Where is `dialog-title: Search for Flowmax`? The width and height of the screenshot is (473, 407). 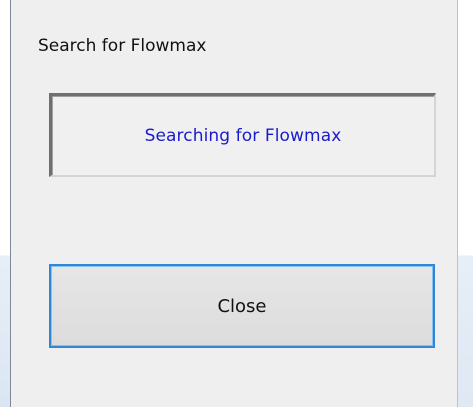 dialog-title: Search for Flowmax is located at coordinates (122, 46).